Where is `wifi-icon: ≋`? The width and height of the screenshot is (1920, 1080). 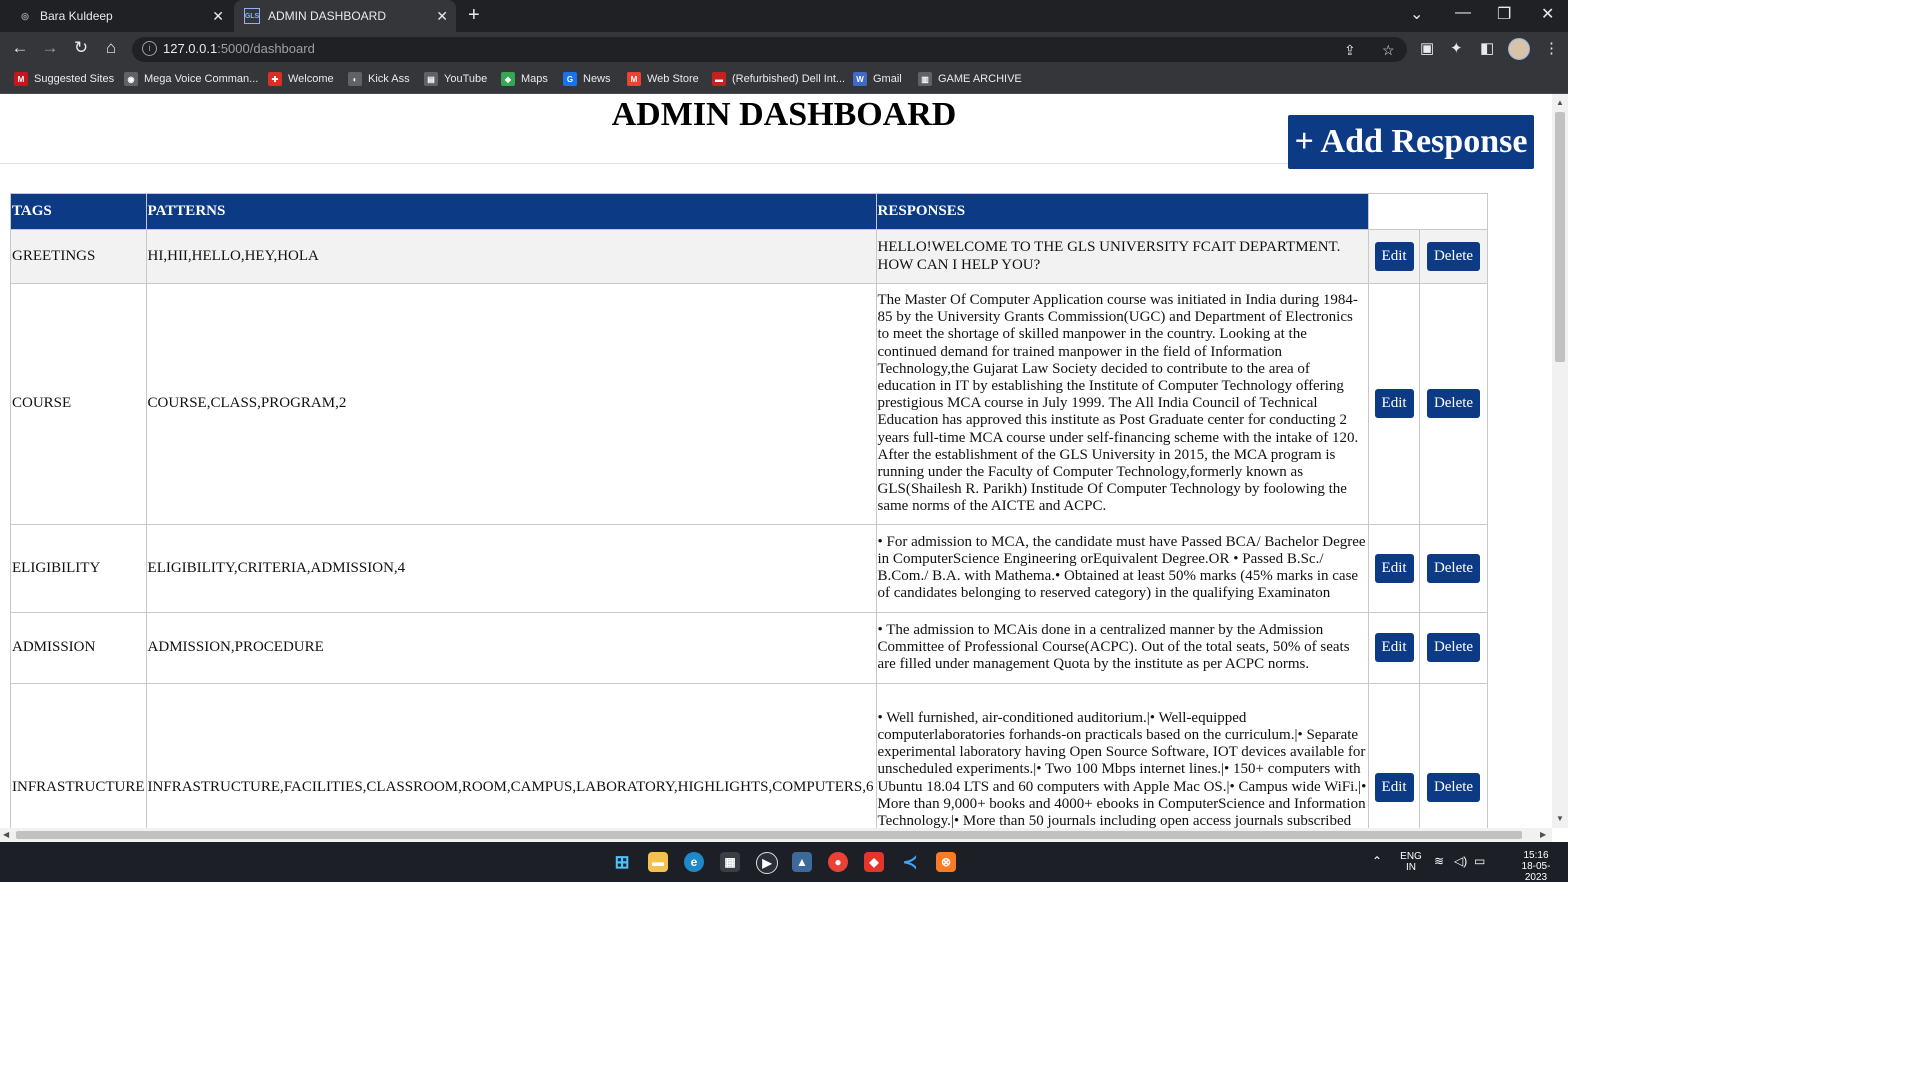
wifi-icon: ≋ is located at coordinates (1439, 861).